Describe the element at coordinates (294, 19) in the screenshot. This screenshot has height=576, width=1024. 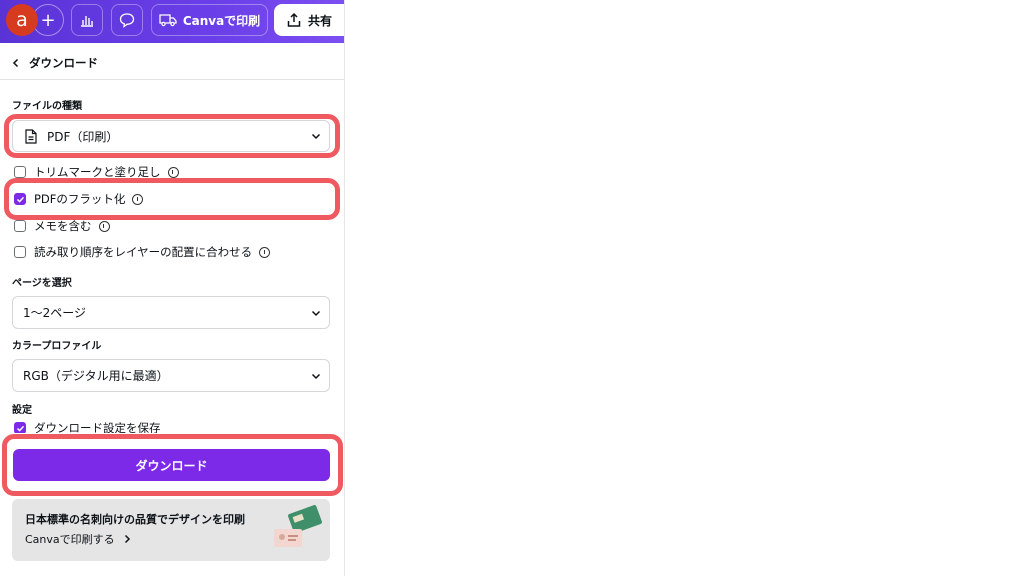
I see `share-upload-icon` at that location.